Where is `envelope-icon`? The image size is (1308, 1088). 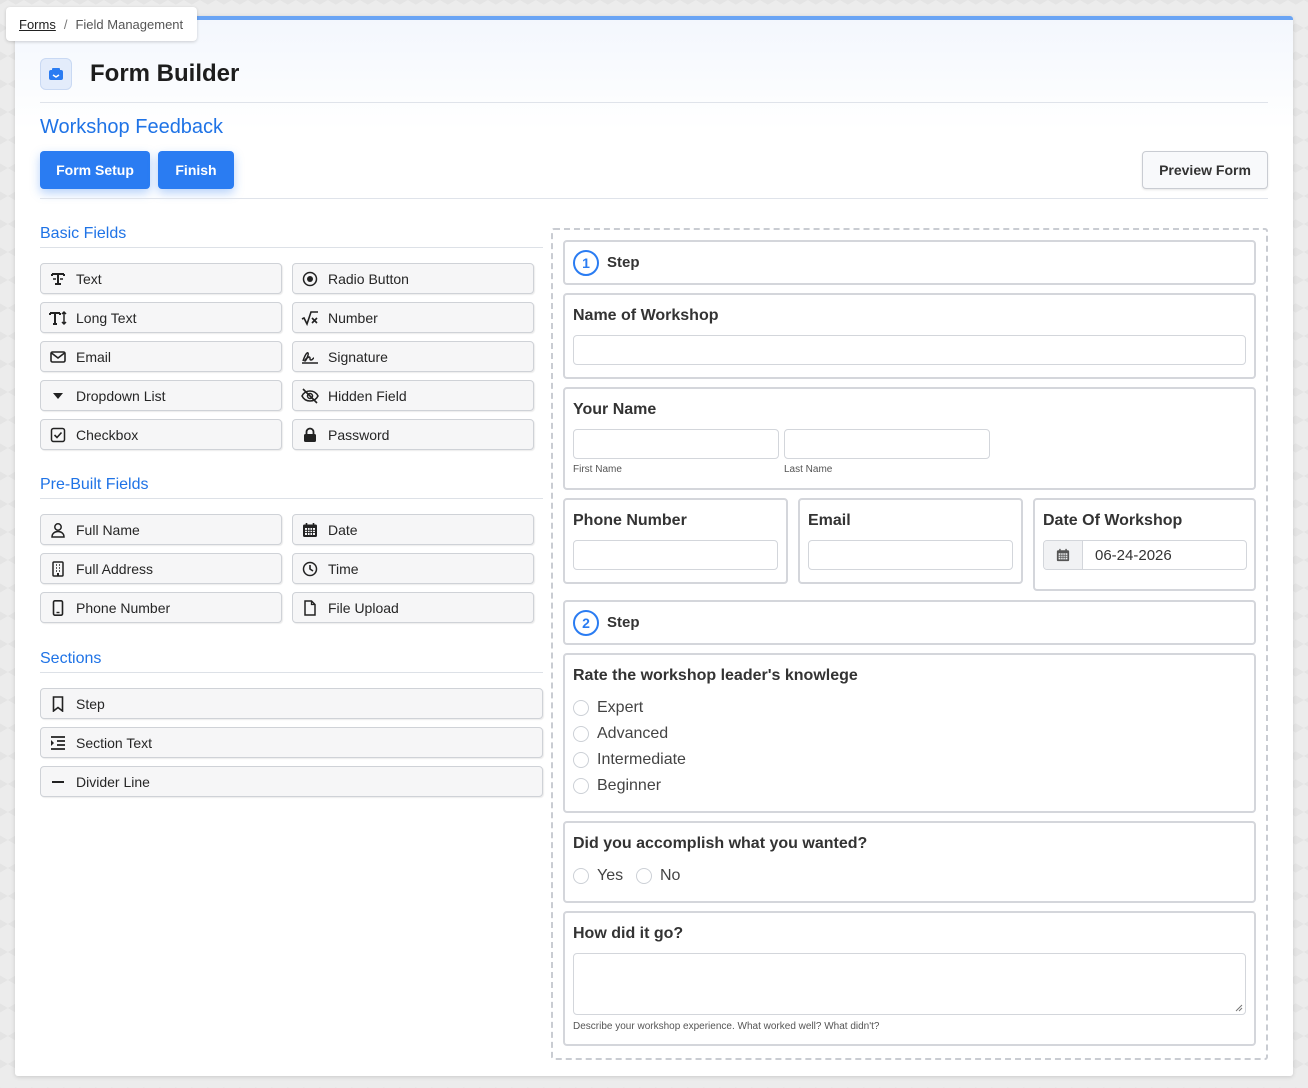
envelope-icon is located at coordinates (58, 357).